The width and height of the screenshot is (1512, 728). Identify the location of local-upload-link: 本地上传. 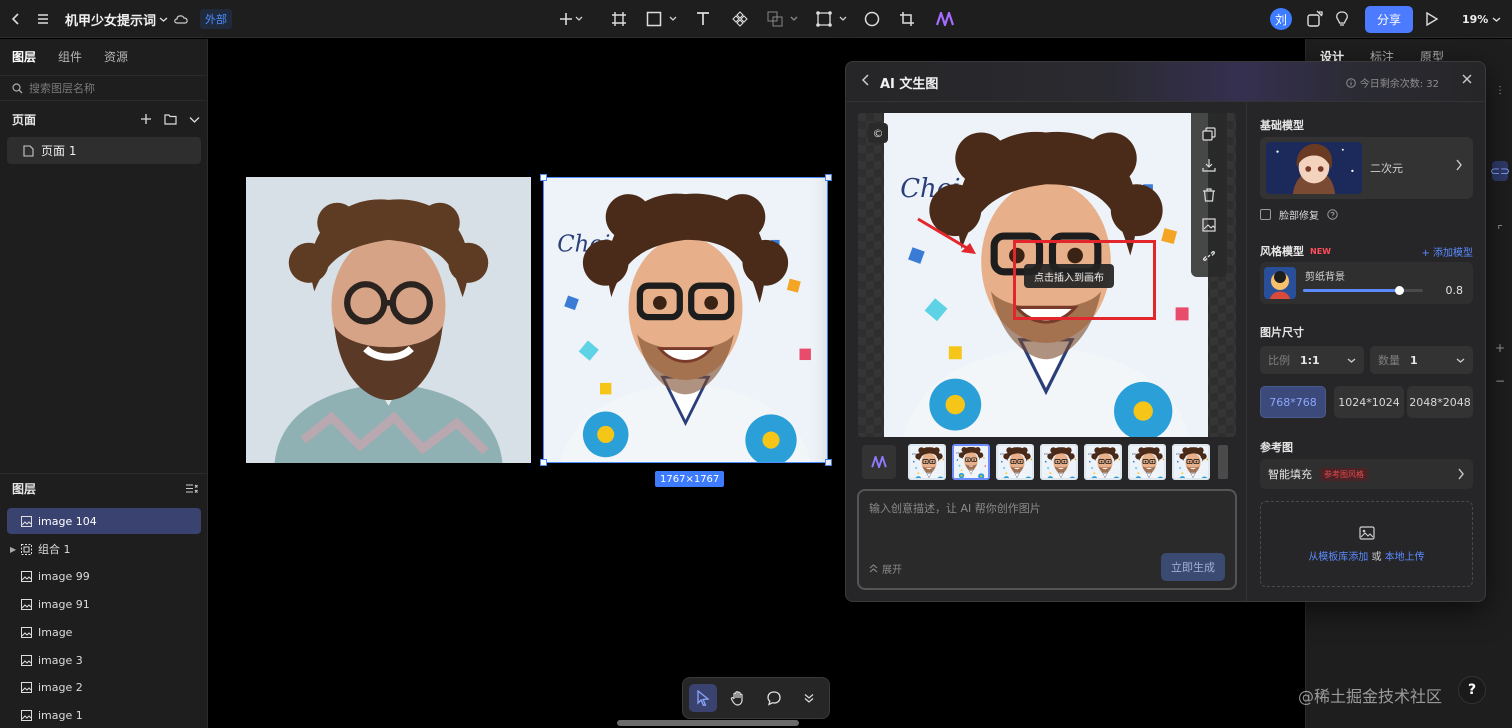
(1405, 557).